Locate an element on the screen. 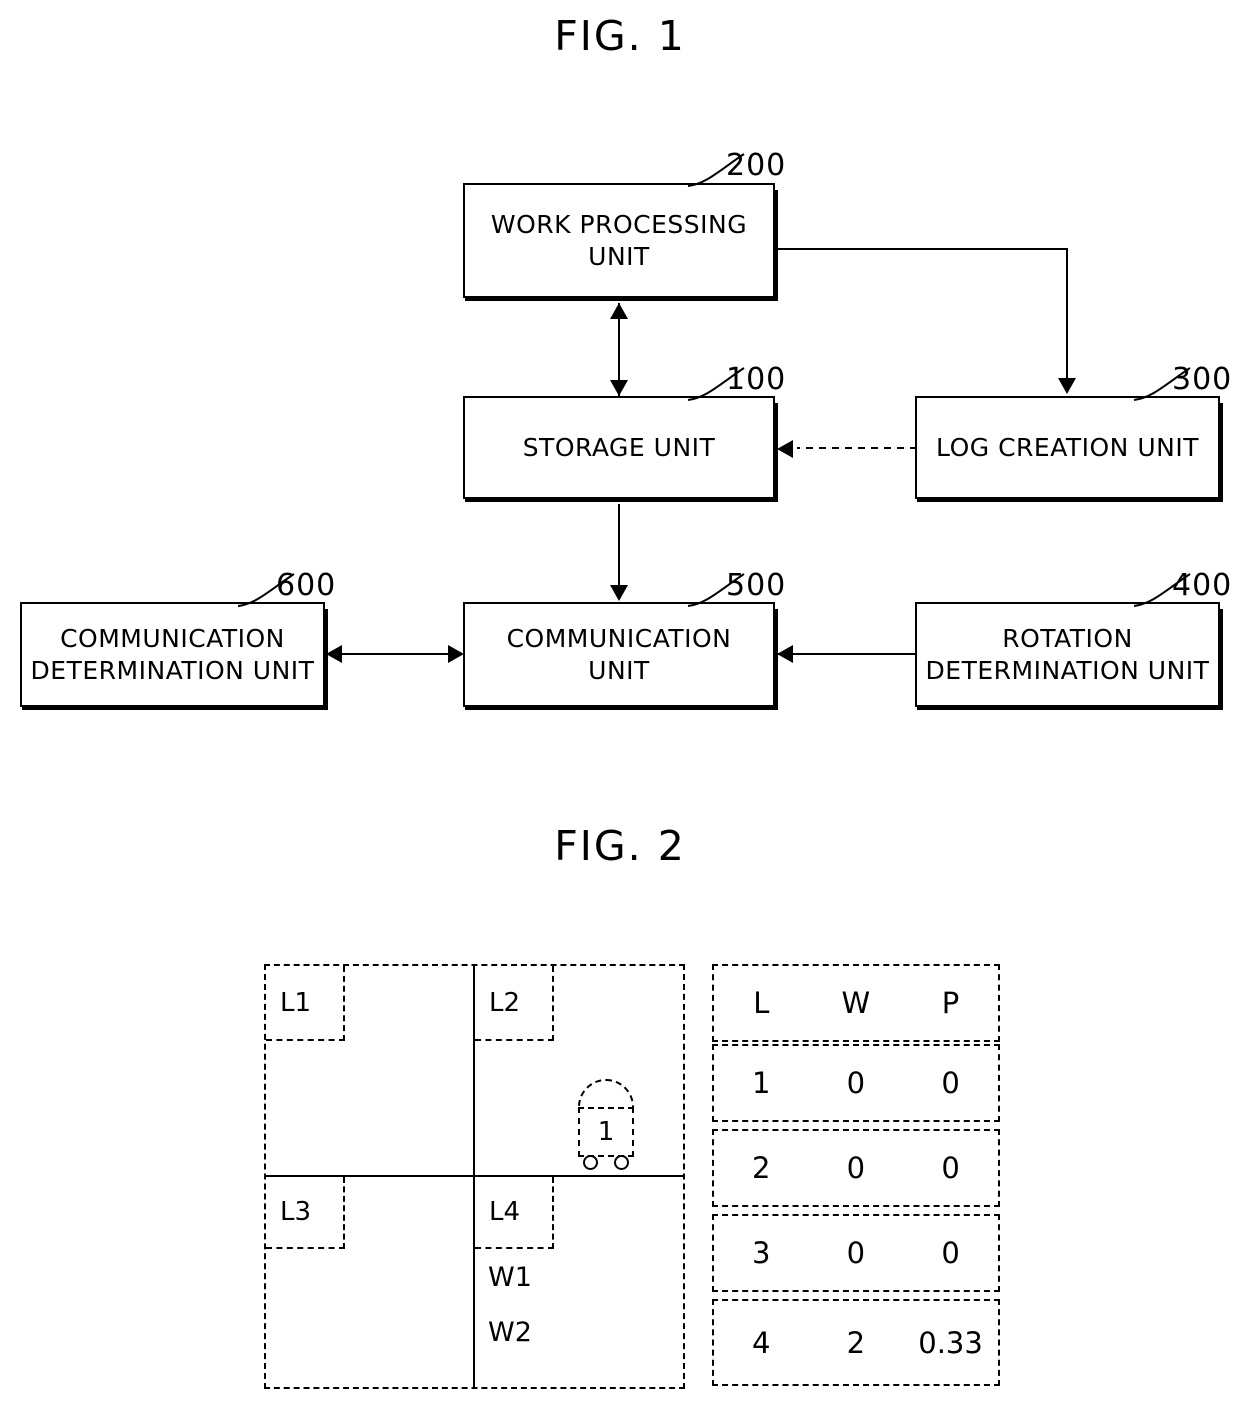  block-storage-unit-label-1: STORAGE UNIT is located at coordinates (619, 447).